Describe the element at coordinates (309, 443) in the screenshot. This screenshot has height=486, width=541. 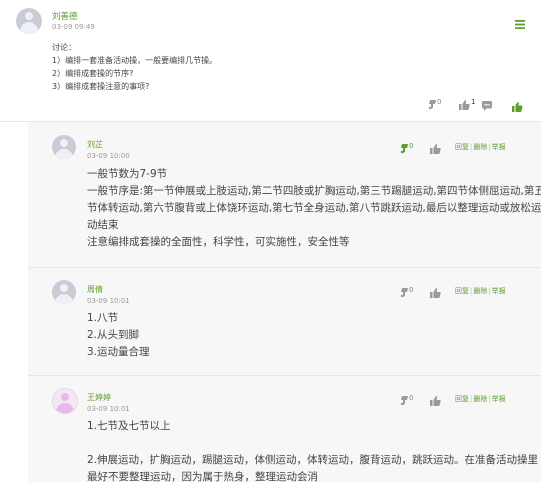
I see `reply-line` at that location.